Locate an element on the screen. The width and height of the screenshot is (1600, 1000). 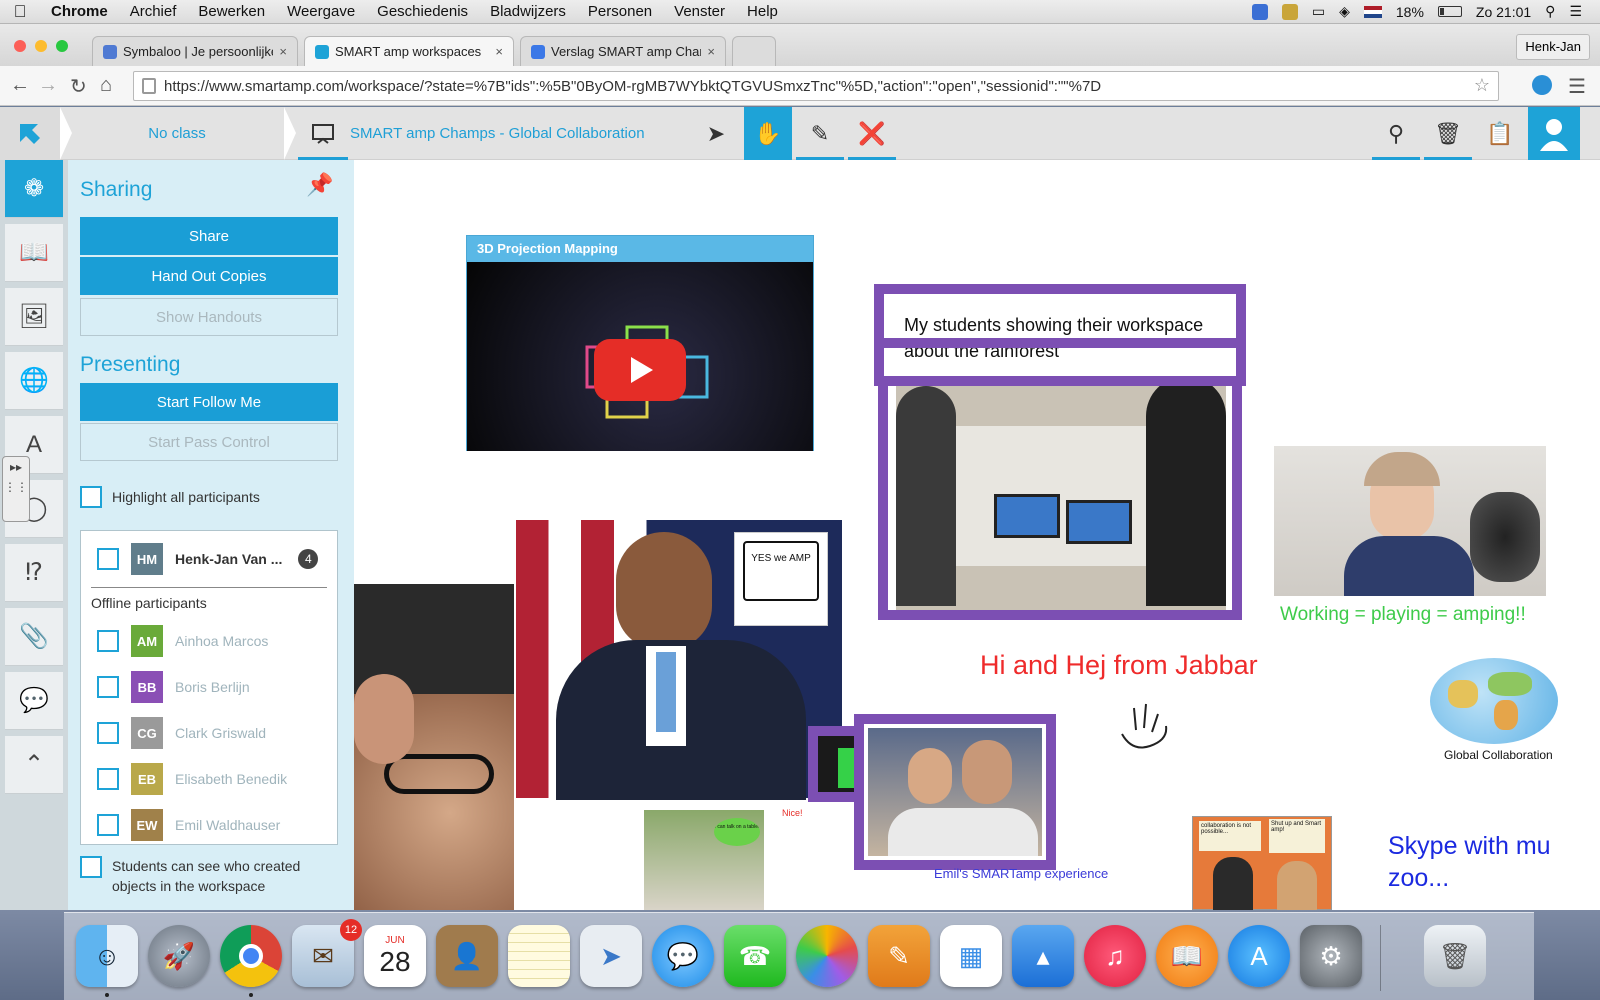
purple-frame is located at coordinates (1060, 484).